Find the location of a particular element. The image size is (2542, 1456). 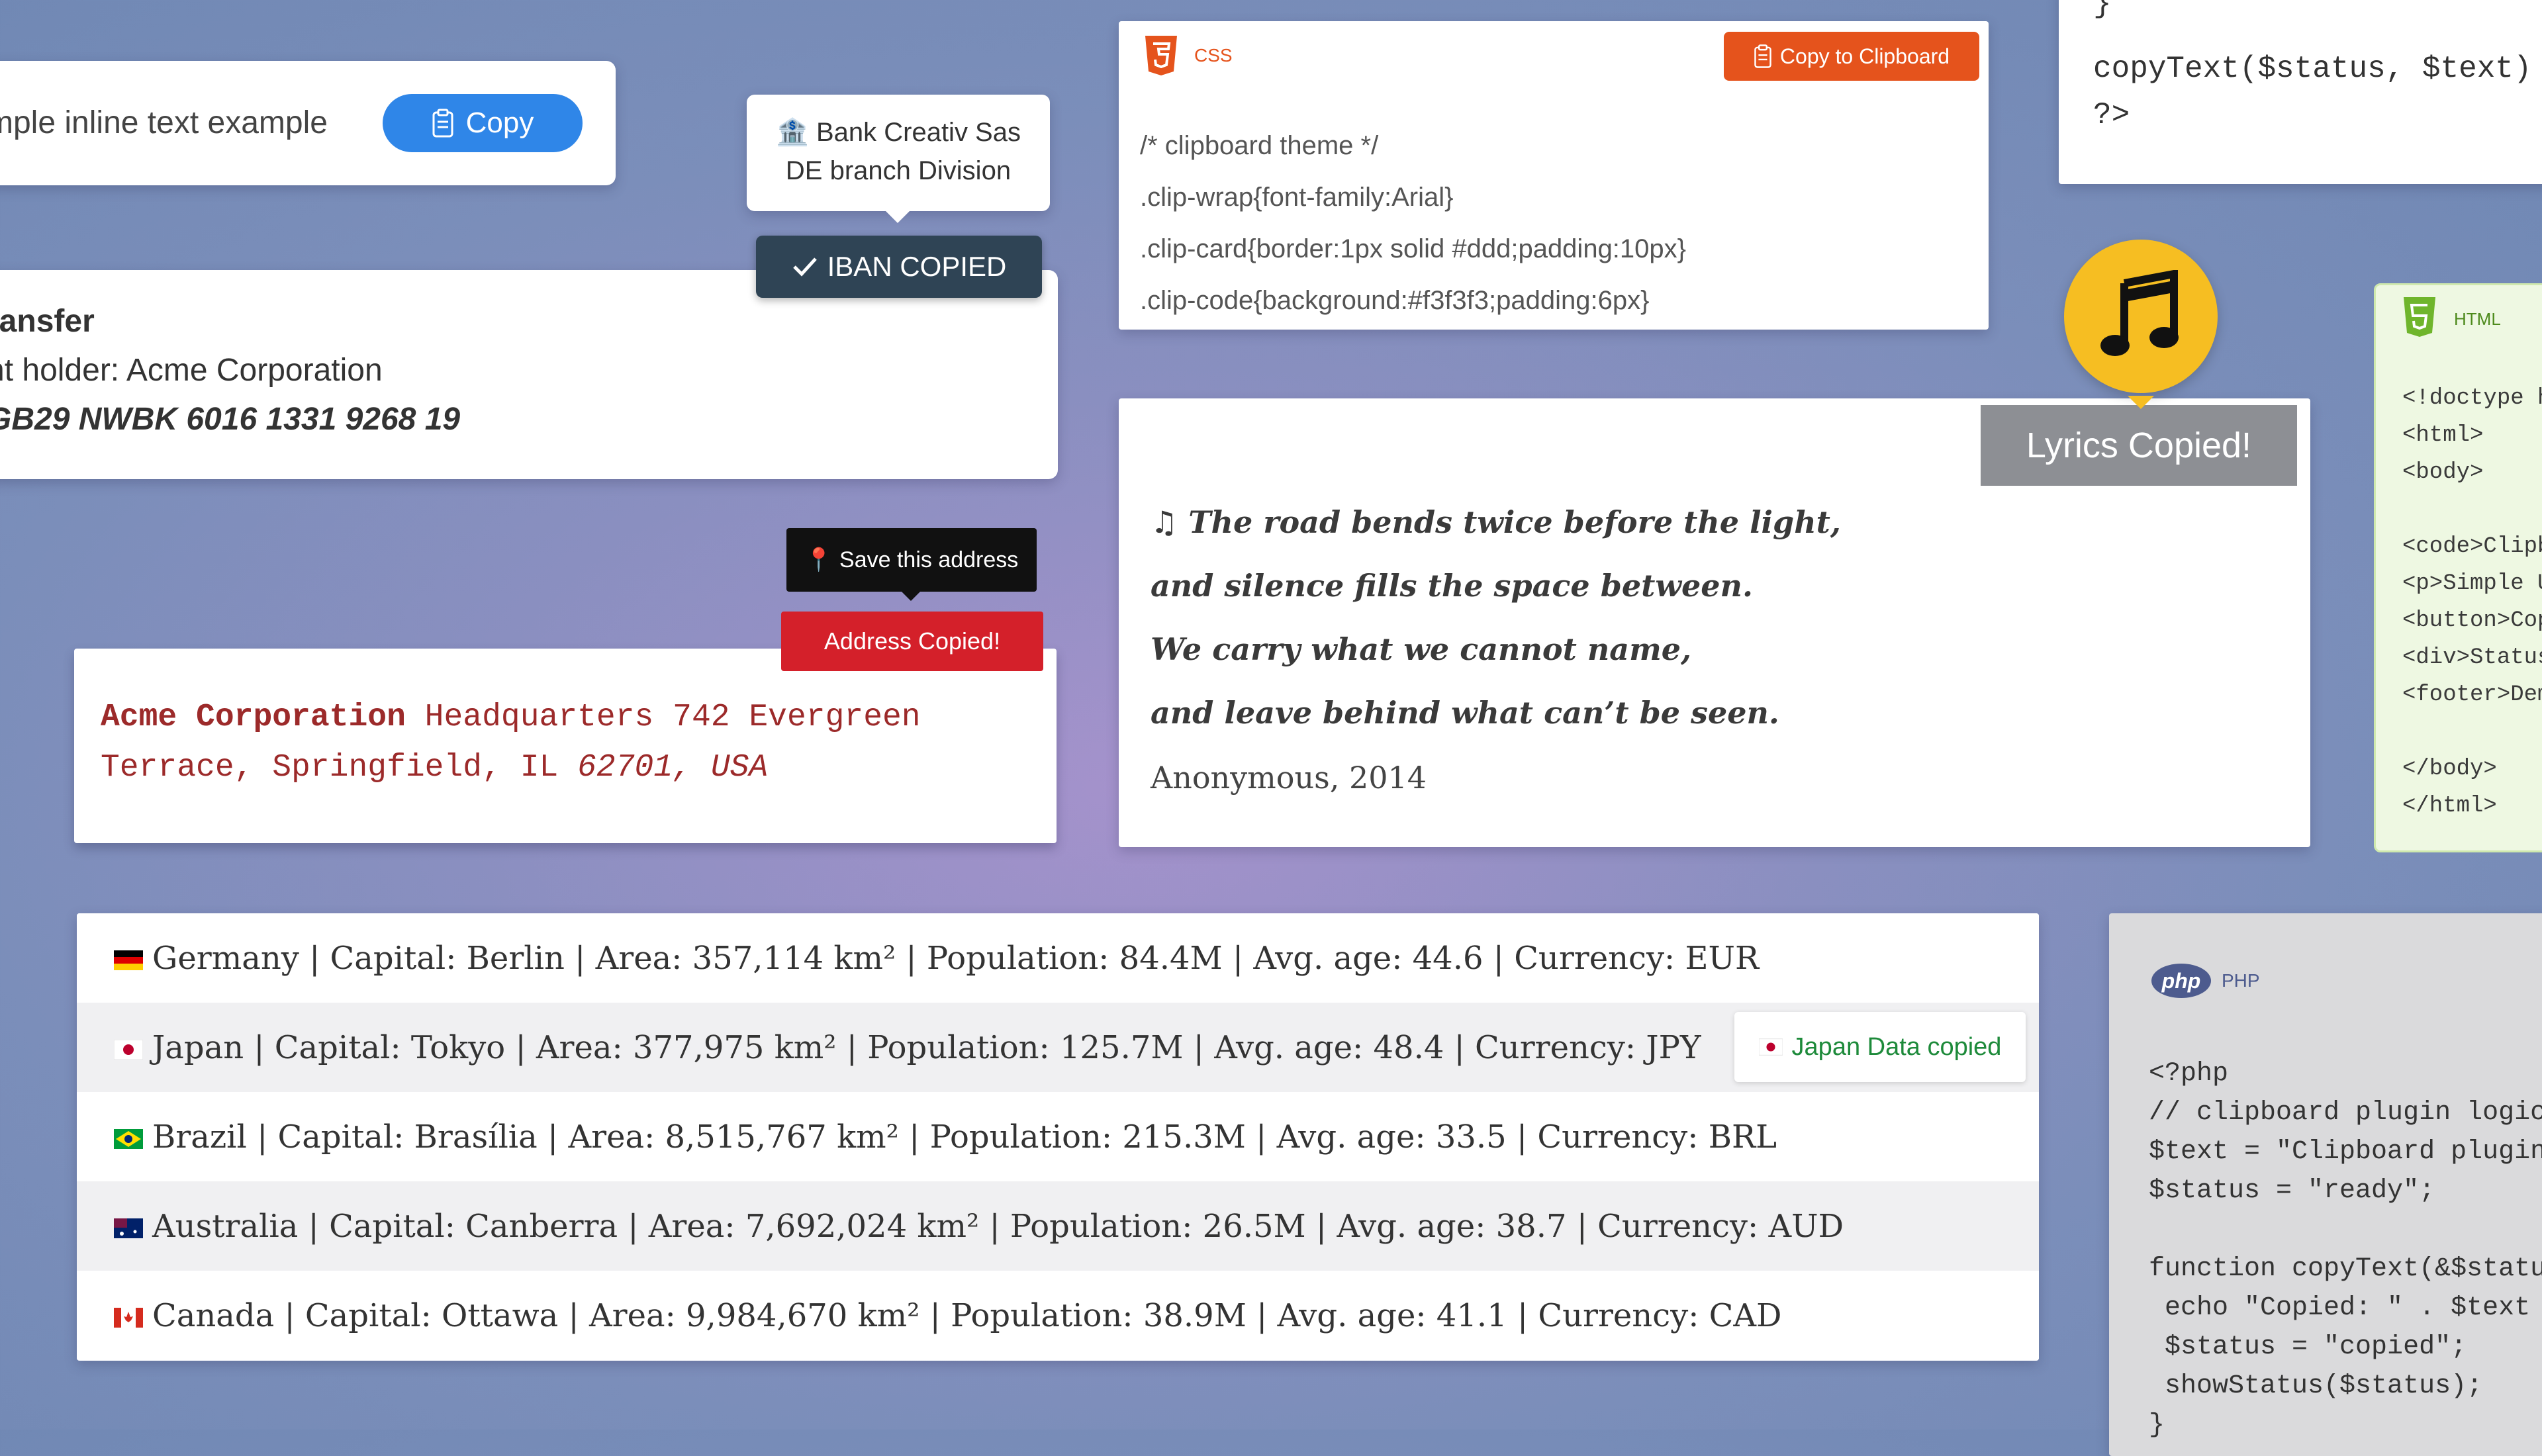

flag-jp-icon is located at coordinates (128, 1050).